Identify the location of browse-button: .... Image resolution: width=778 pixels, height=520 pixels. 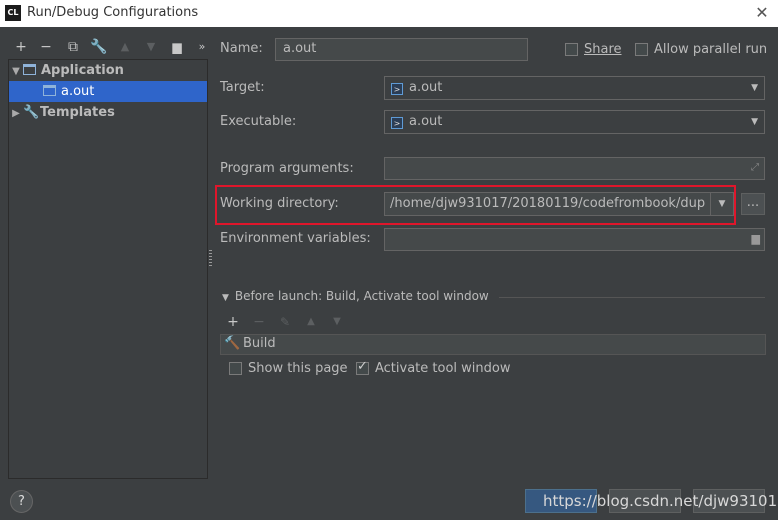
(753, 204).